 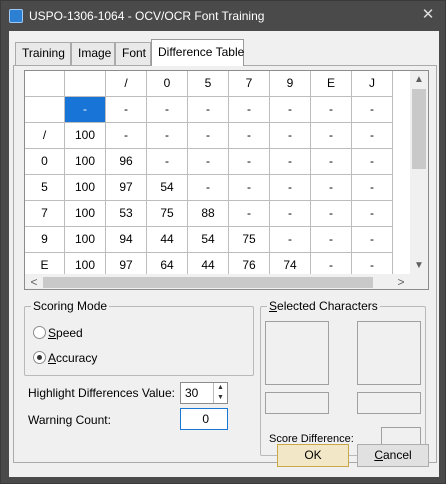 What do you see at coordinates (419, 265) in the screenshot?
I see `scroll-down-icon: ▼` at bounding box center [419, 265].